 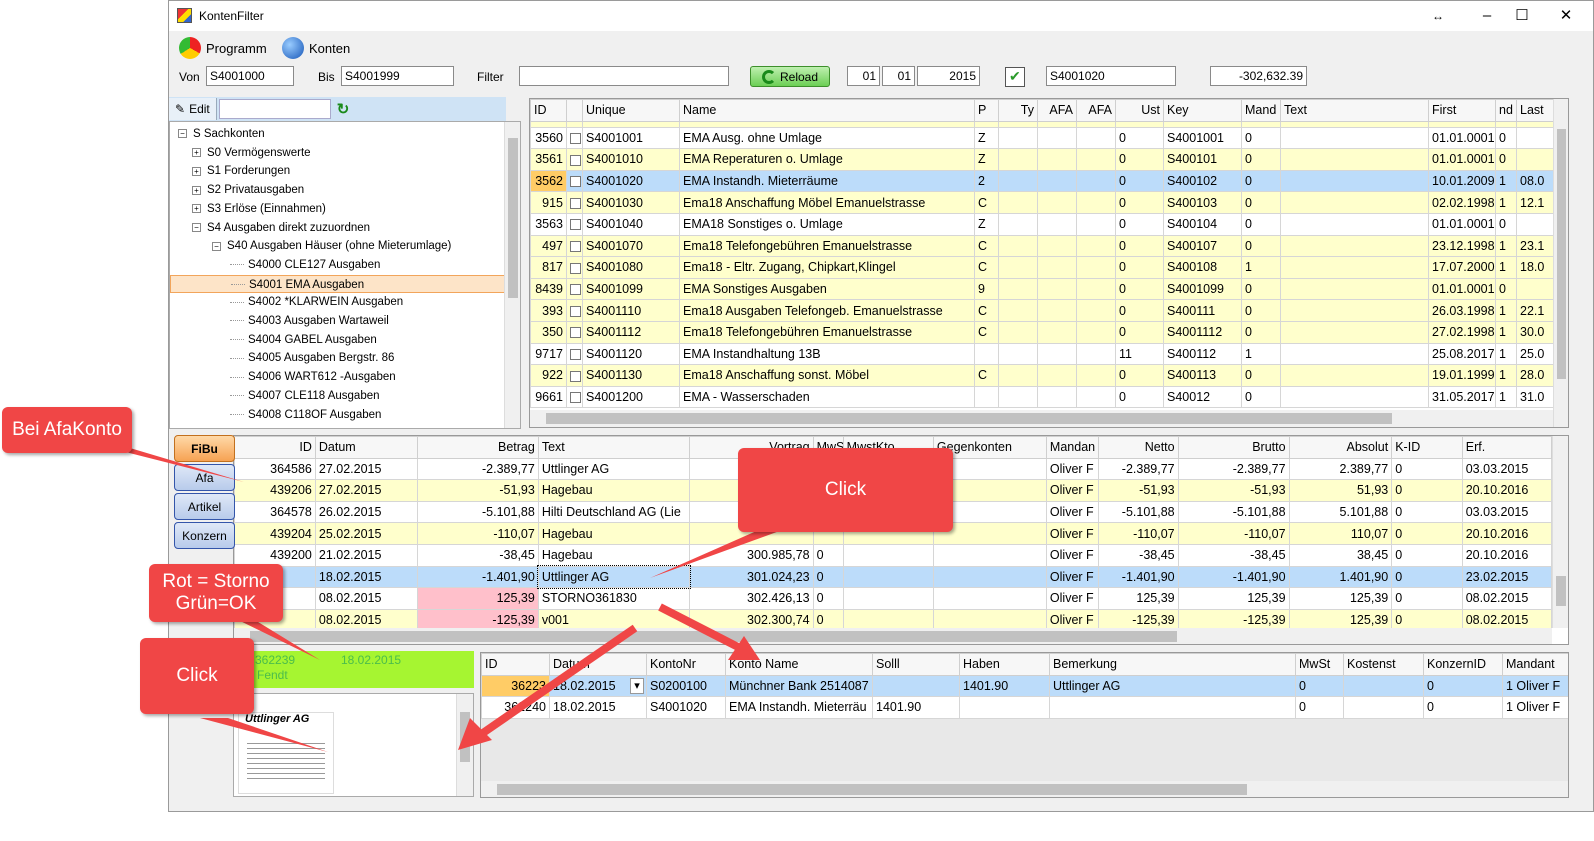 I want to click on bookings-header: Text, so click(x=614, y=447).